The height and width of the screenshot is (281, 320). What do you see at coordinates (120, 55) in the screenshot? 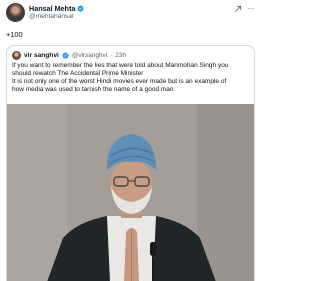
I see `quoted-timestamp: 23h` at bounding box center [120, 55].